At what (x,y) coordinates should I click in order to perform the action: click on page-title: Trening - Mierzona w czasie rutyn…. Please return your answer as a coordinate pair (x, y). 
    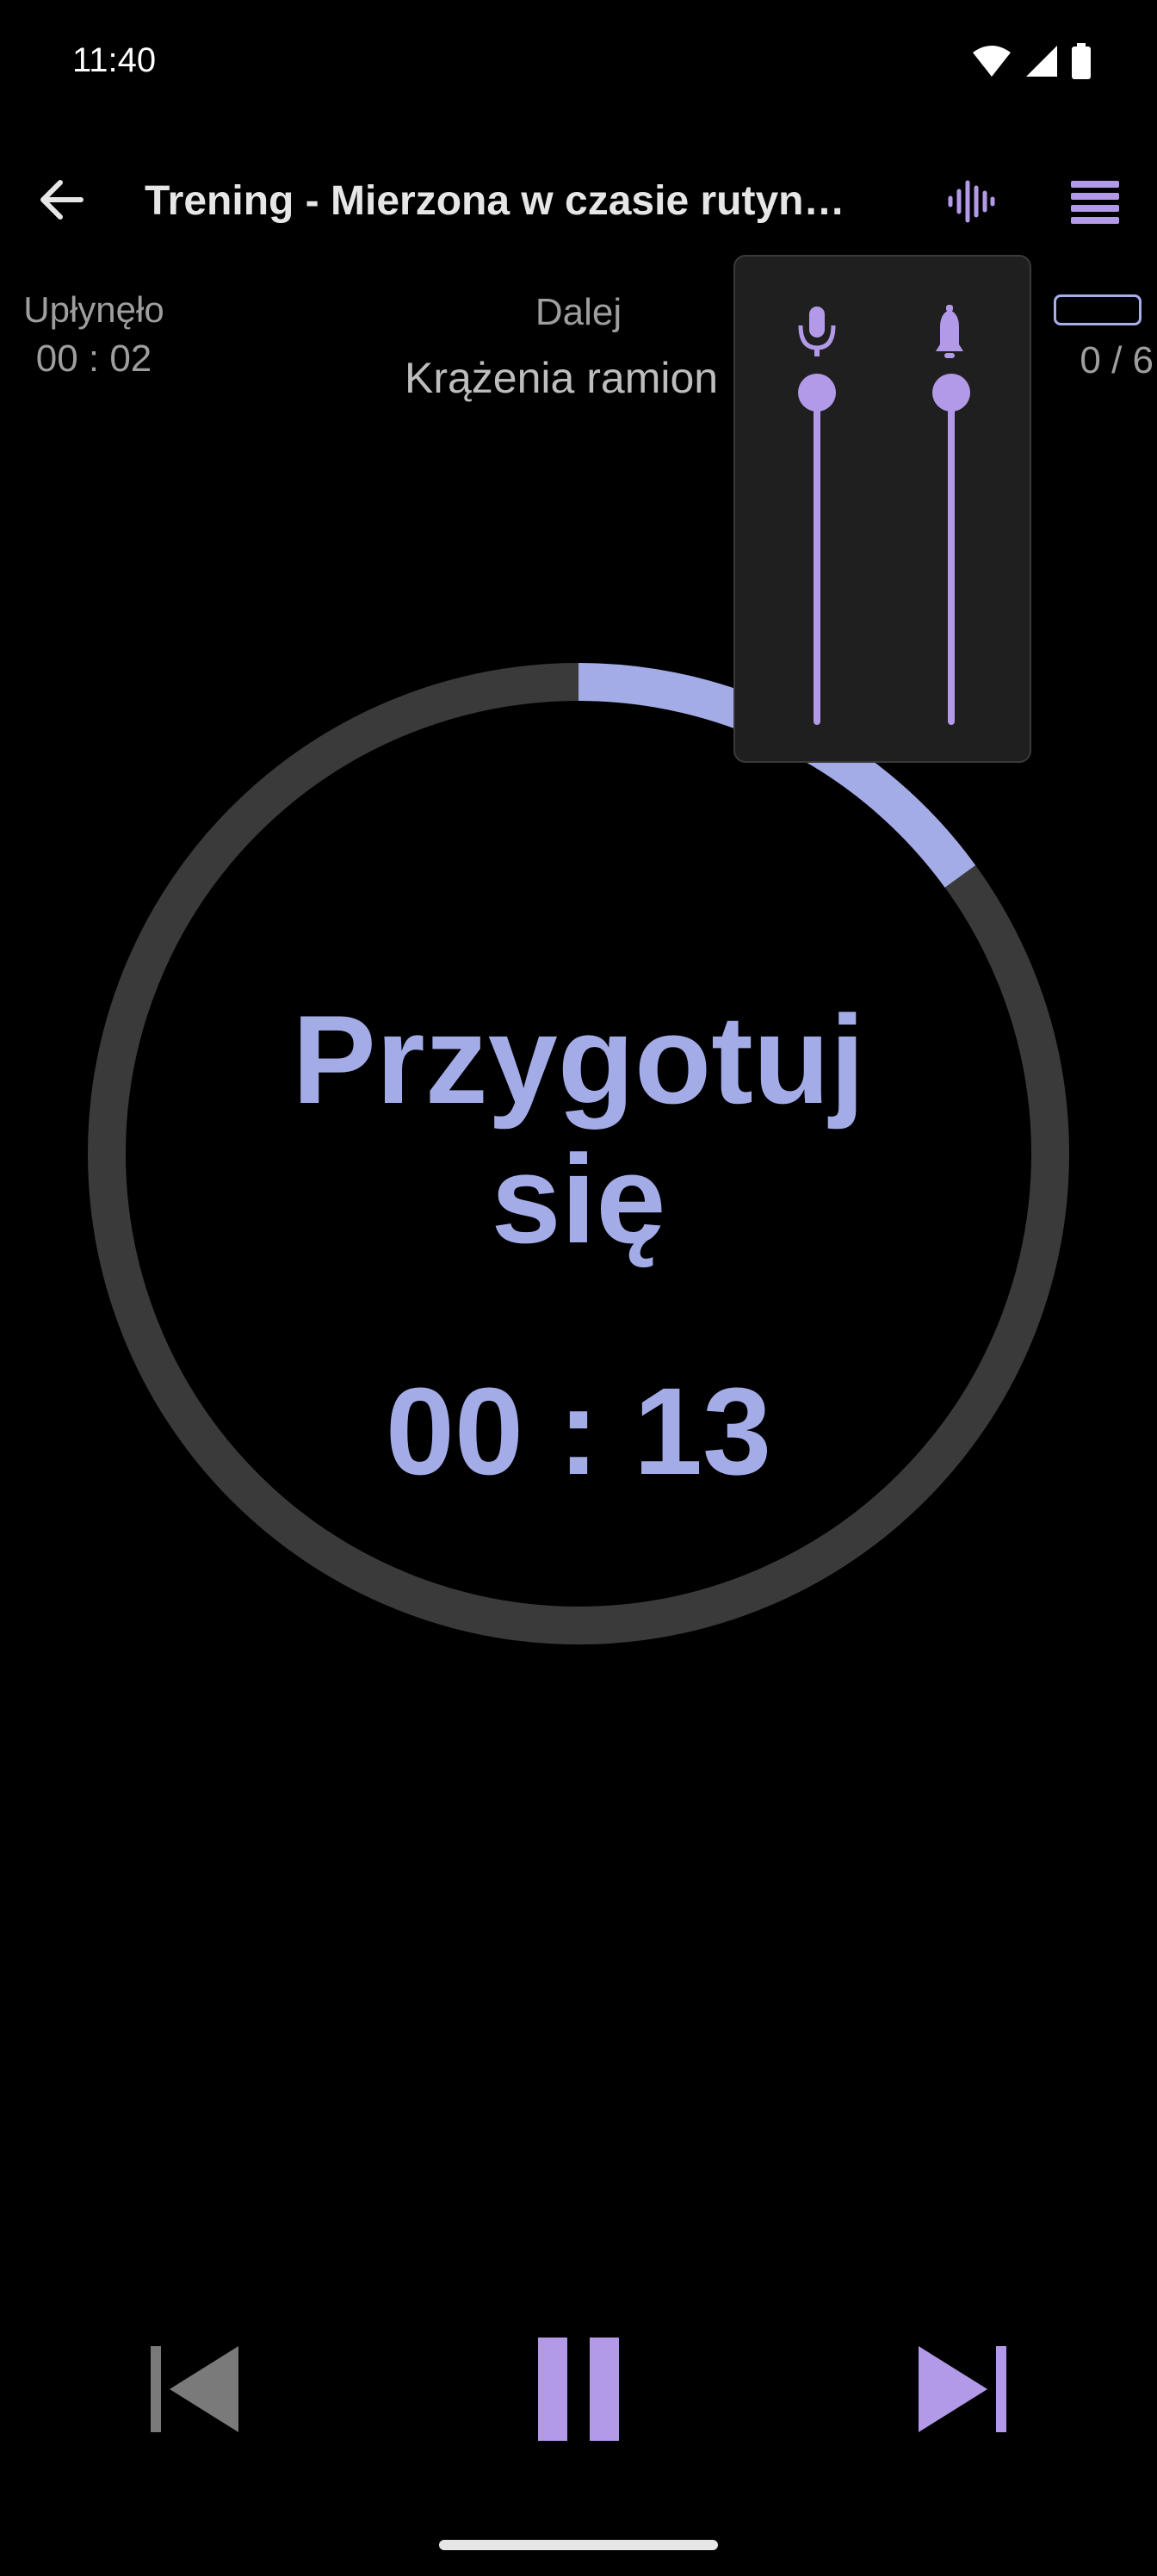
    Looking at the image, I should click on (495, 201).